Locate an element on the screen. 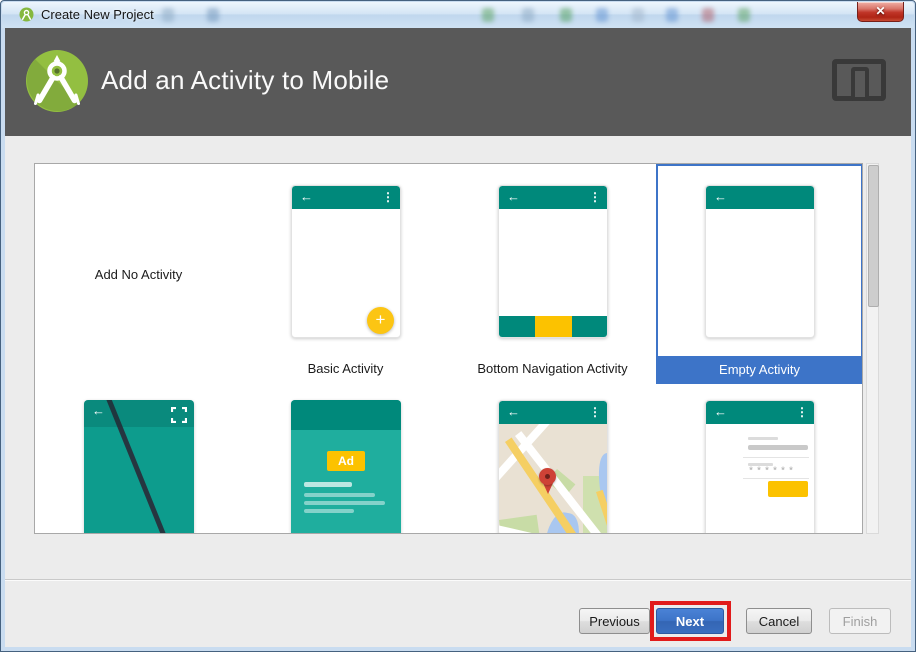 Image resolution: width=916 pixels, height=652 pixels. gallery-cell-login-activity: ****** is located at coordinates (759, 458).